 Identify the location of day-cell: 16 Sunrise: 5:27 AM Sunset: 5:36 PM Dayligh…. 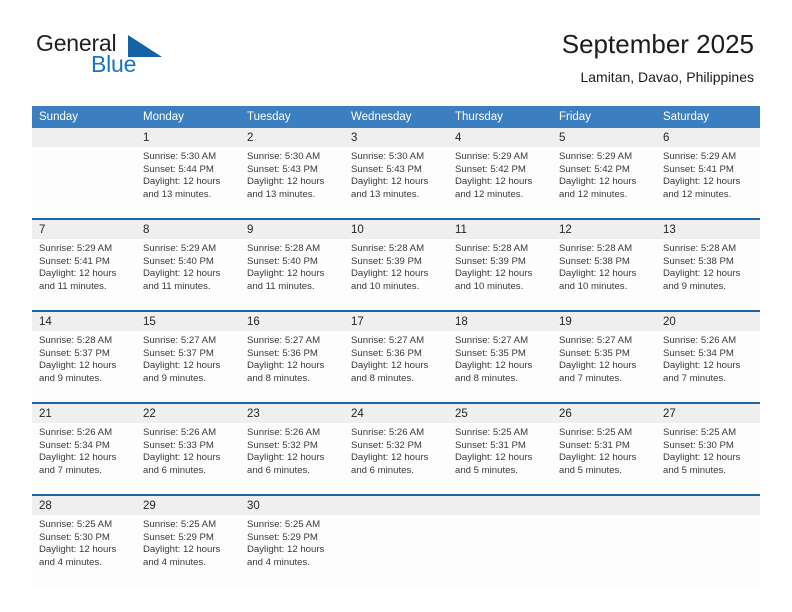
(292, 356).